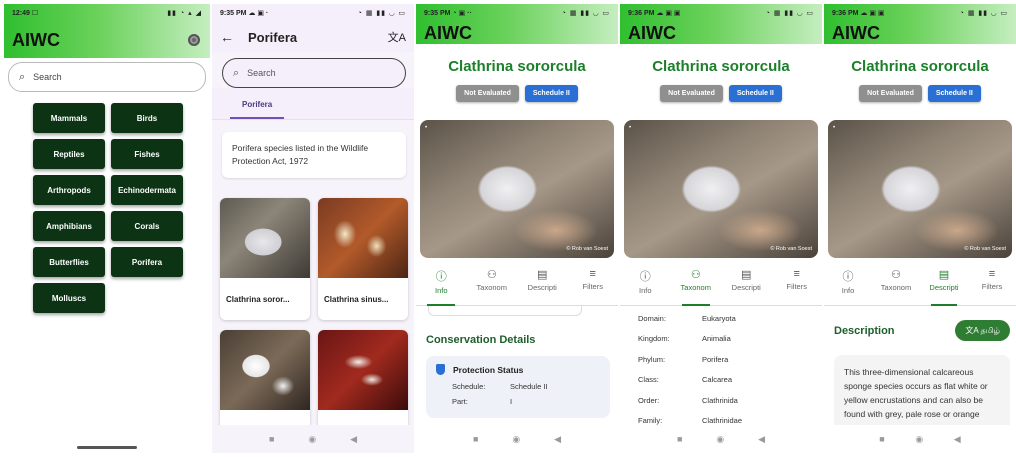 The width and height of the screenshot is (1016, 457). I want to click on category-button-molluscs: Molluscs, so click(69, 298).